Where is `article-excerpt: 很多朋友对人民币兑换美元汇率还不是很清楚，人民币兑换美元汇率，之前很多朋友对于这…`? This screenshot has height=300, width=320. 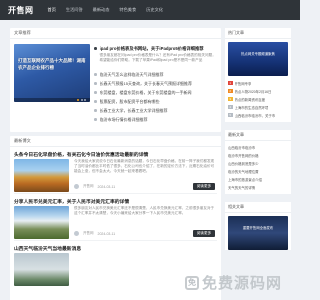 article-excerpt: 很多朋友对人民币兑换美元汇率还不是很清楚，人民币兑换美元汇率，之前很多朋友对于这… is located at coordinates (144, 210).